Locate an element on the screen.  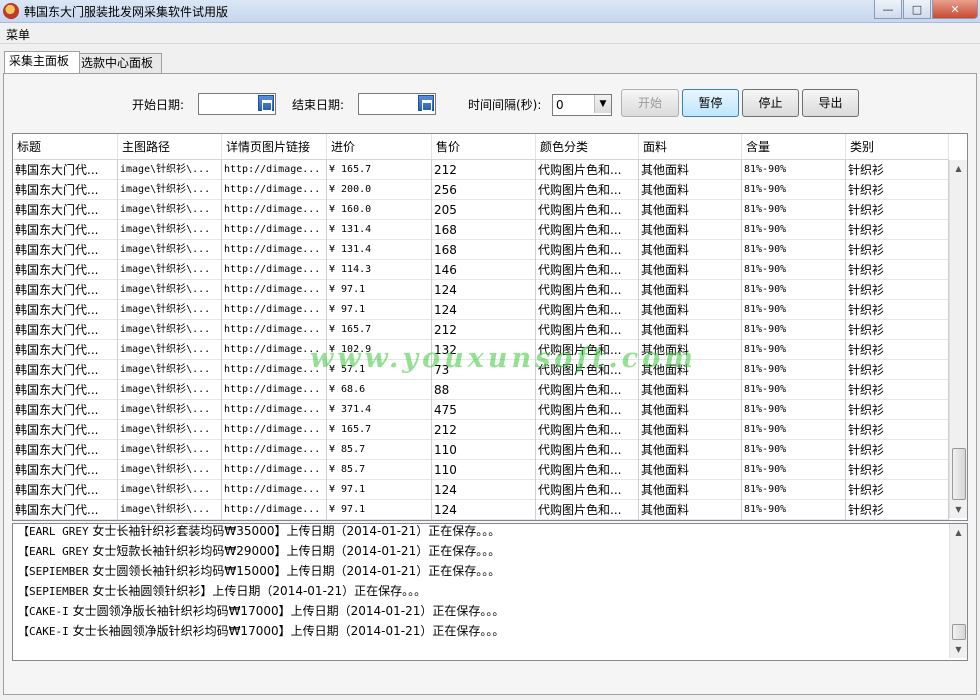
table-cell: 110 is located at coordinates (484, 470).